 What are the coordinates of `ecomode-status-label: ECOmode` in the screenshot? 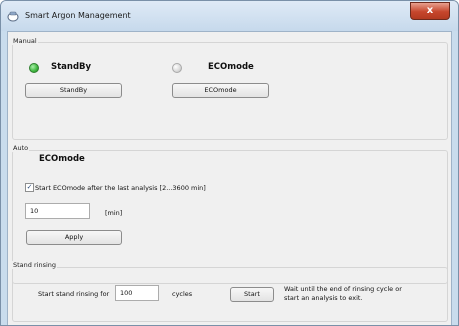 It's located at (231, 67).